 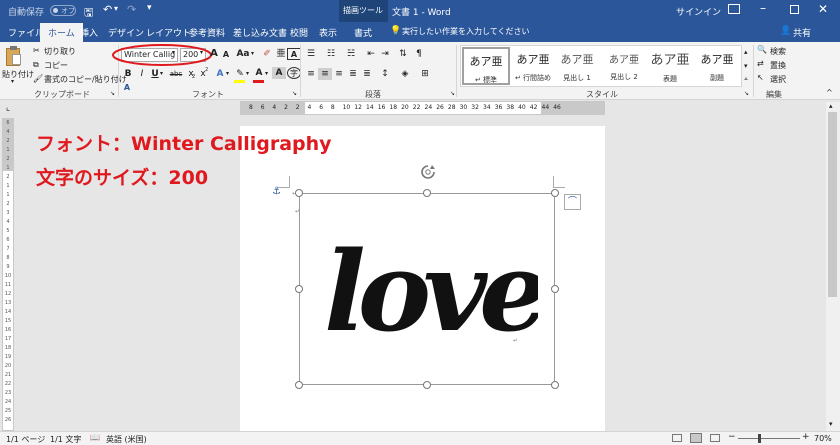 What do you see at coordinates (328, 32) in the screenshot?
I see `tab-view: 表示` at bounding box center [328, 32].